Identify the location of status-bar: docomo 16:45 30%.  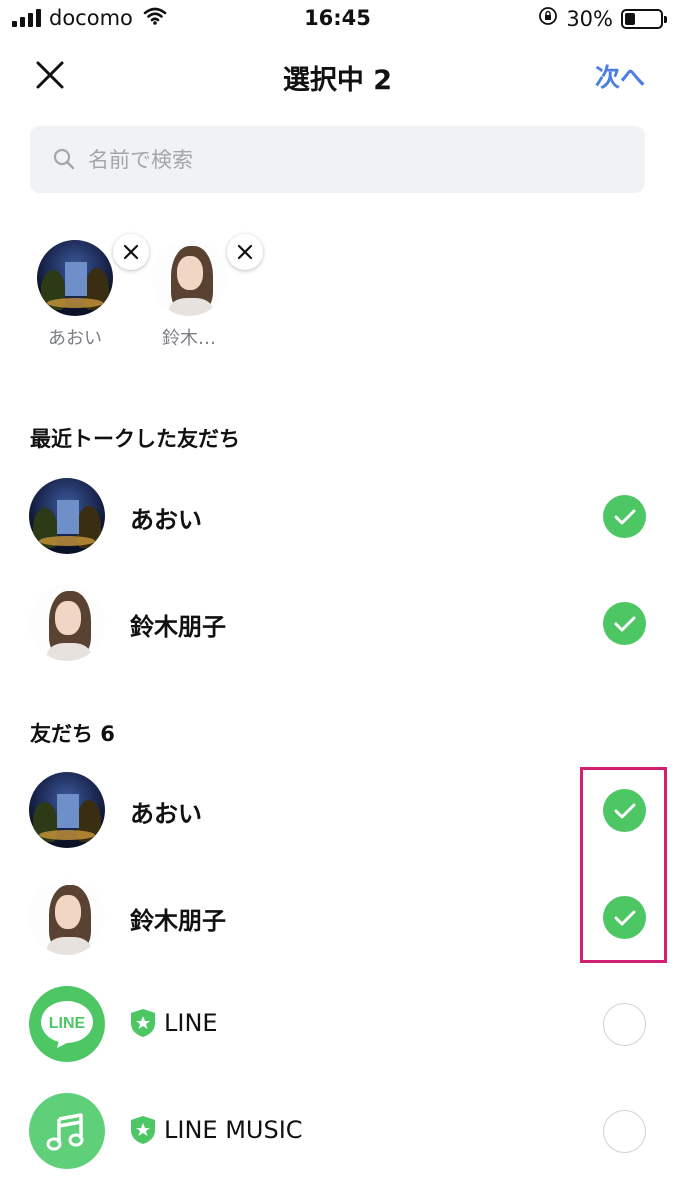
(337, 19).